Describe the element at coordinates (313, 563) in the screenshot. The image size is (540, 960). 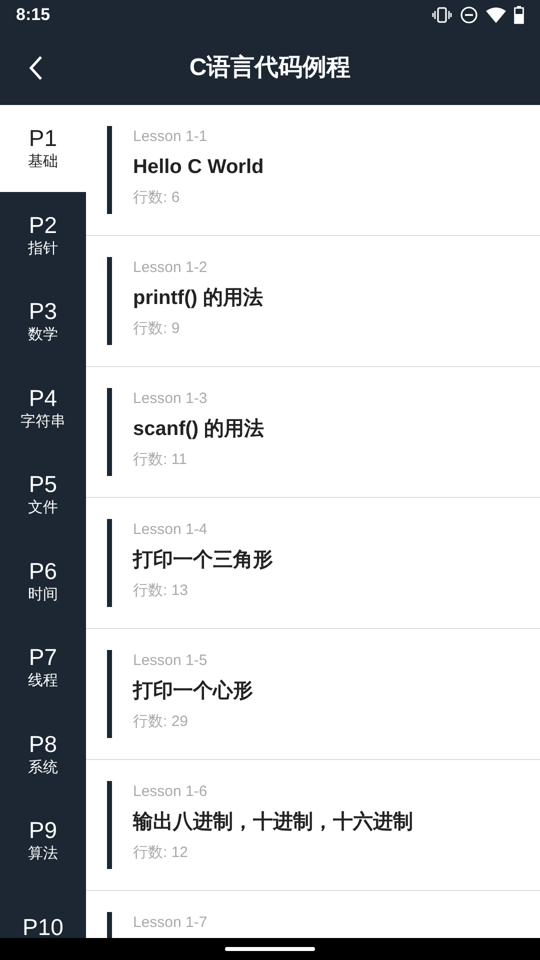
I see `lesson-item: Lesson 1-4 打印一个三角形 行数: 13` at that location.